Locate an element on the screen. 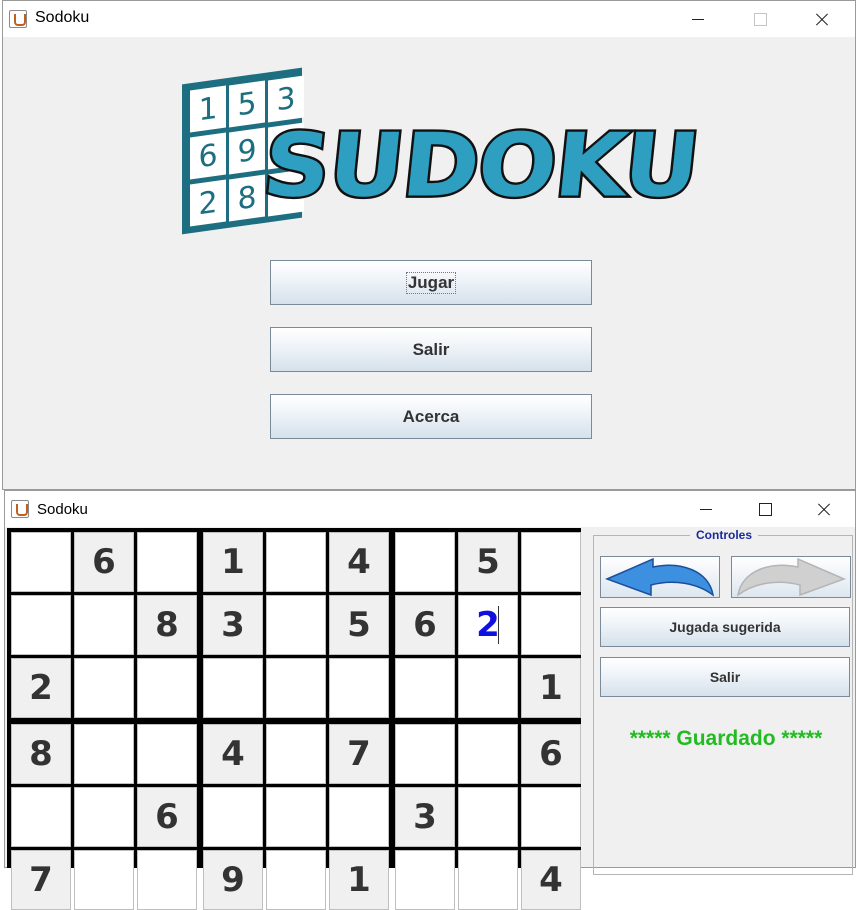  suggest-move-button: Jugada sugerida is located at coordinates (725, 627).